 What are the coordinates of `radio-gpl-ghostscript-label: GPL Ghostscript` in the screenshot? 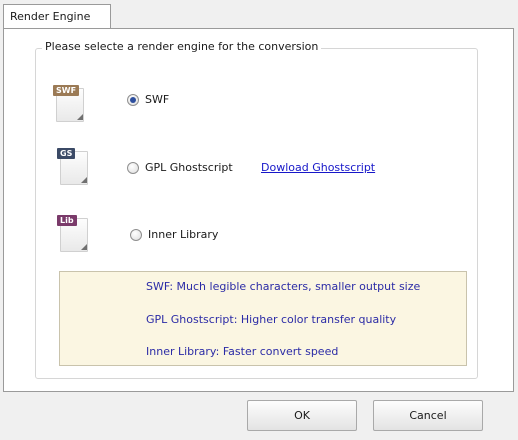 It's located at (189, 167).